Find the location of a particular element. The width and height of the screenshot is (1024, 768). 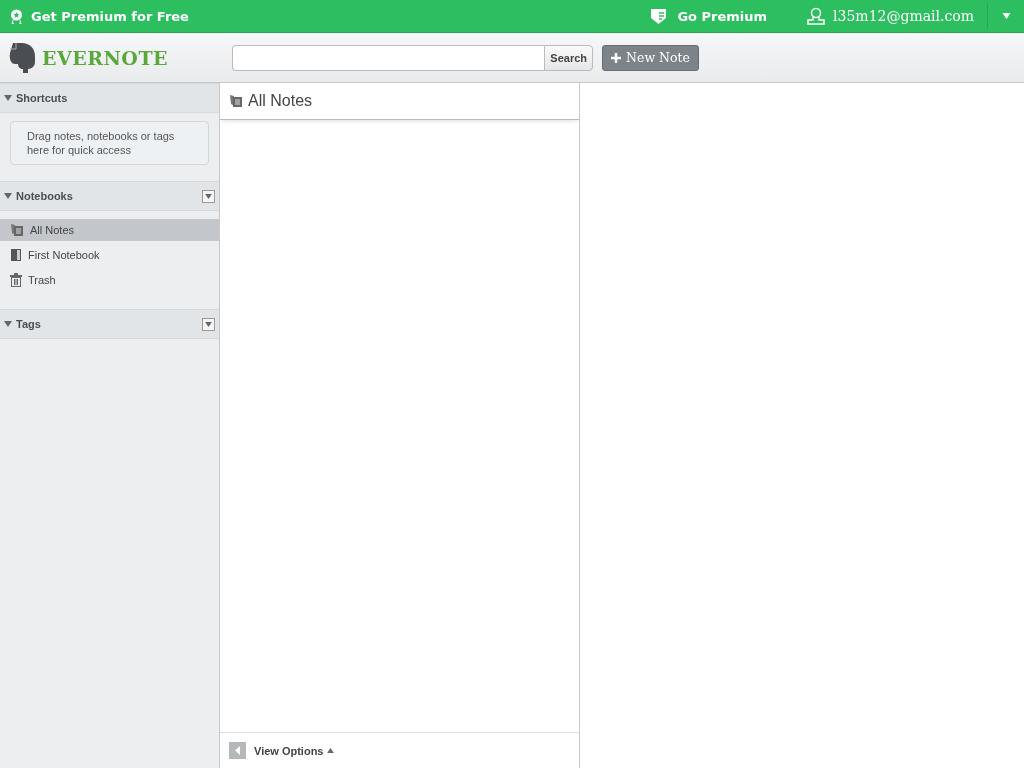

ribbon-badge-icon is located at coordinates (16, 16).